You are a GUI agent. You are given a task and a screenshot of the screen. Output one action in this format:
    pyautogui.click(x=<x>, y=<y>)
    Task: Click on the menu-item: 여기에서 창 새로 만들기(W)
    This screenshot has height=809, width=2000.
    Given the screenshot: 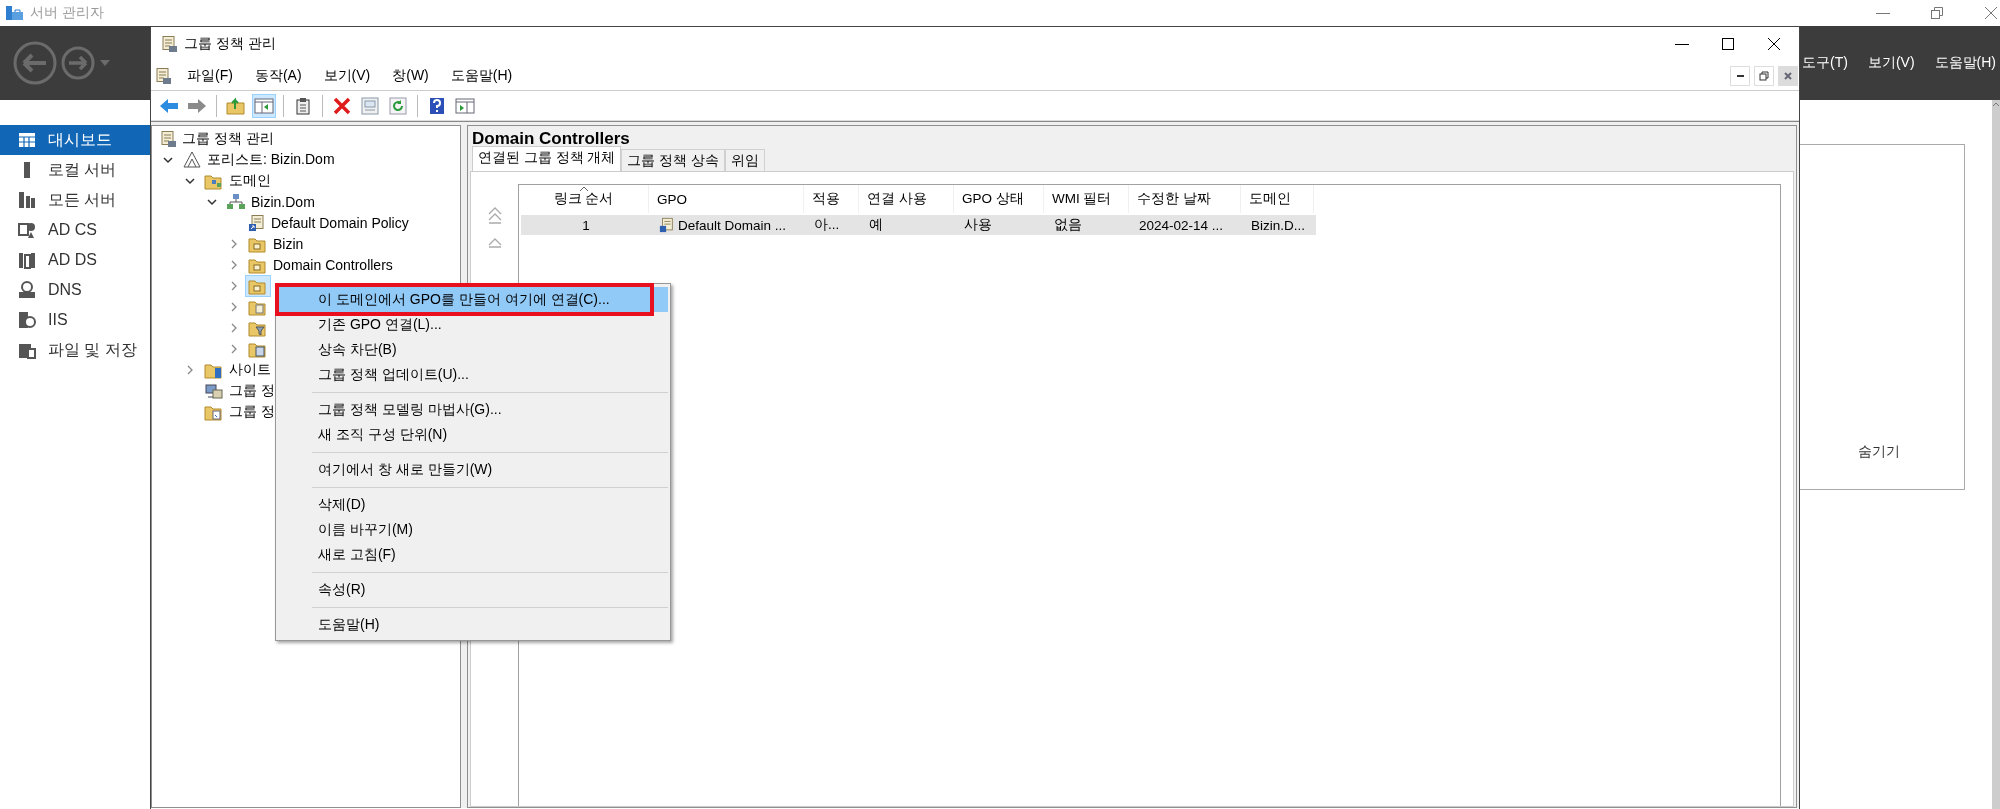 What is the action you would take?
    pyautogui.click(x=473, y=469)
    